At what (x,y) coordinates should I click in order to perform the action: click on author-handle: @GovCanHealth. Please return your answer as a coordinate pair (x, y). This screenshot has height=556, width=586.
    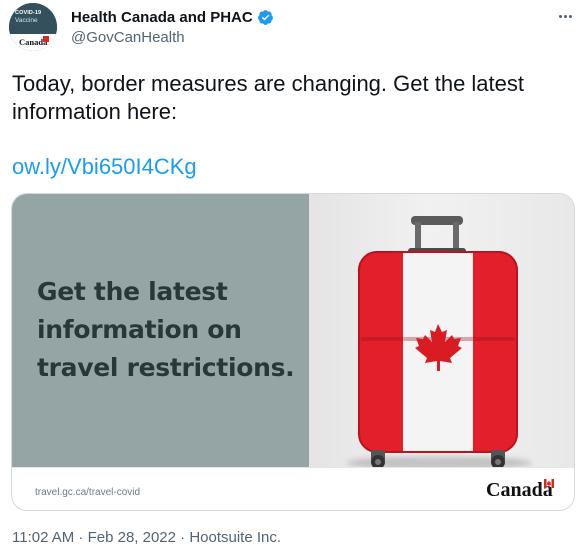
    Looking at the image, I should click on (128, 37).